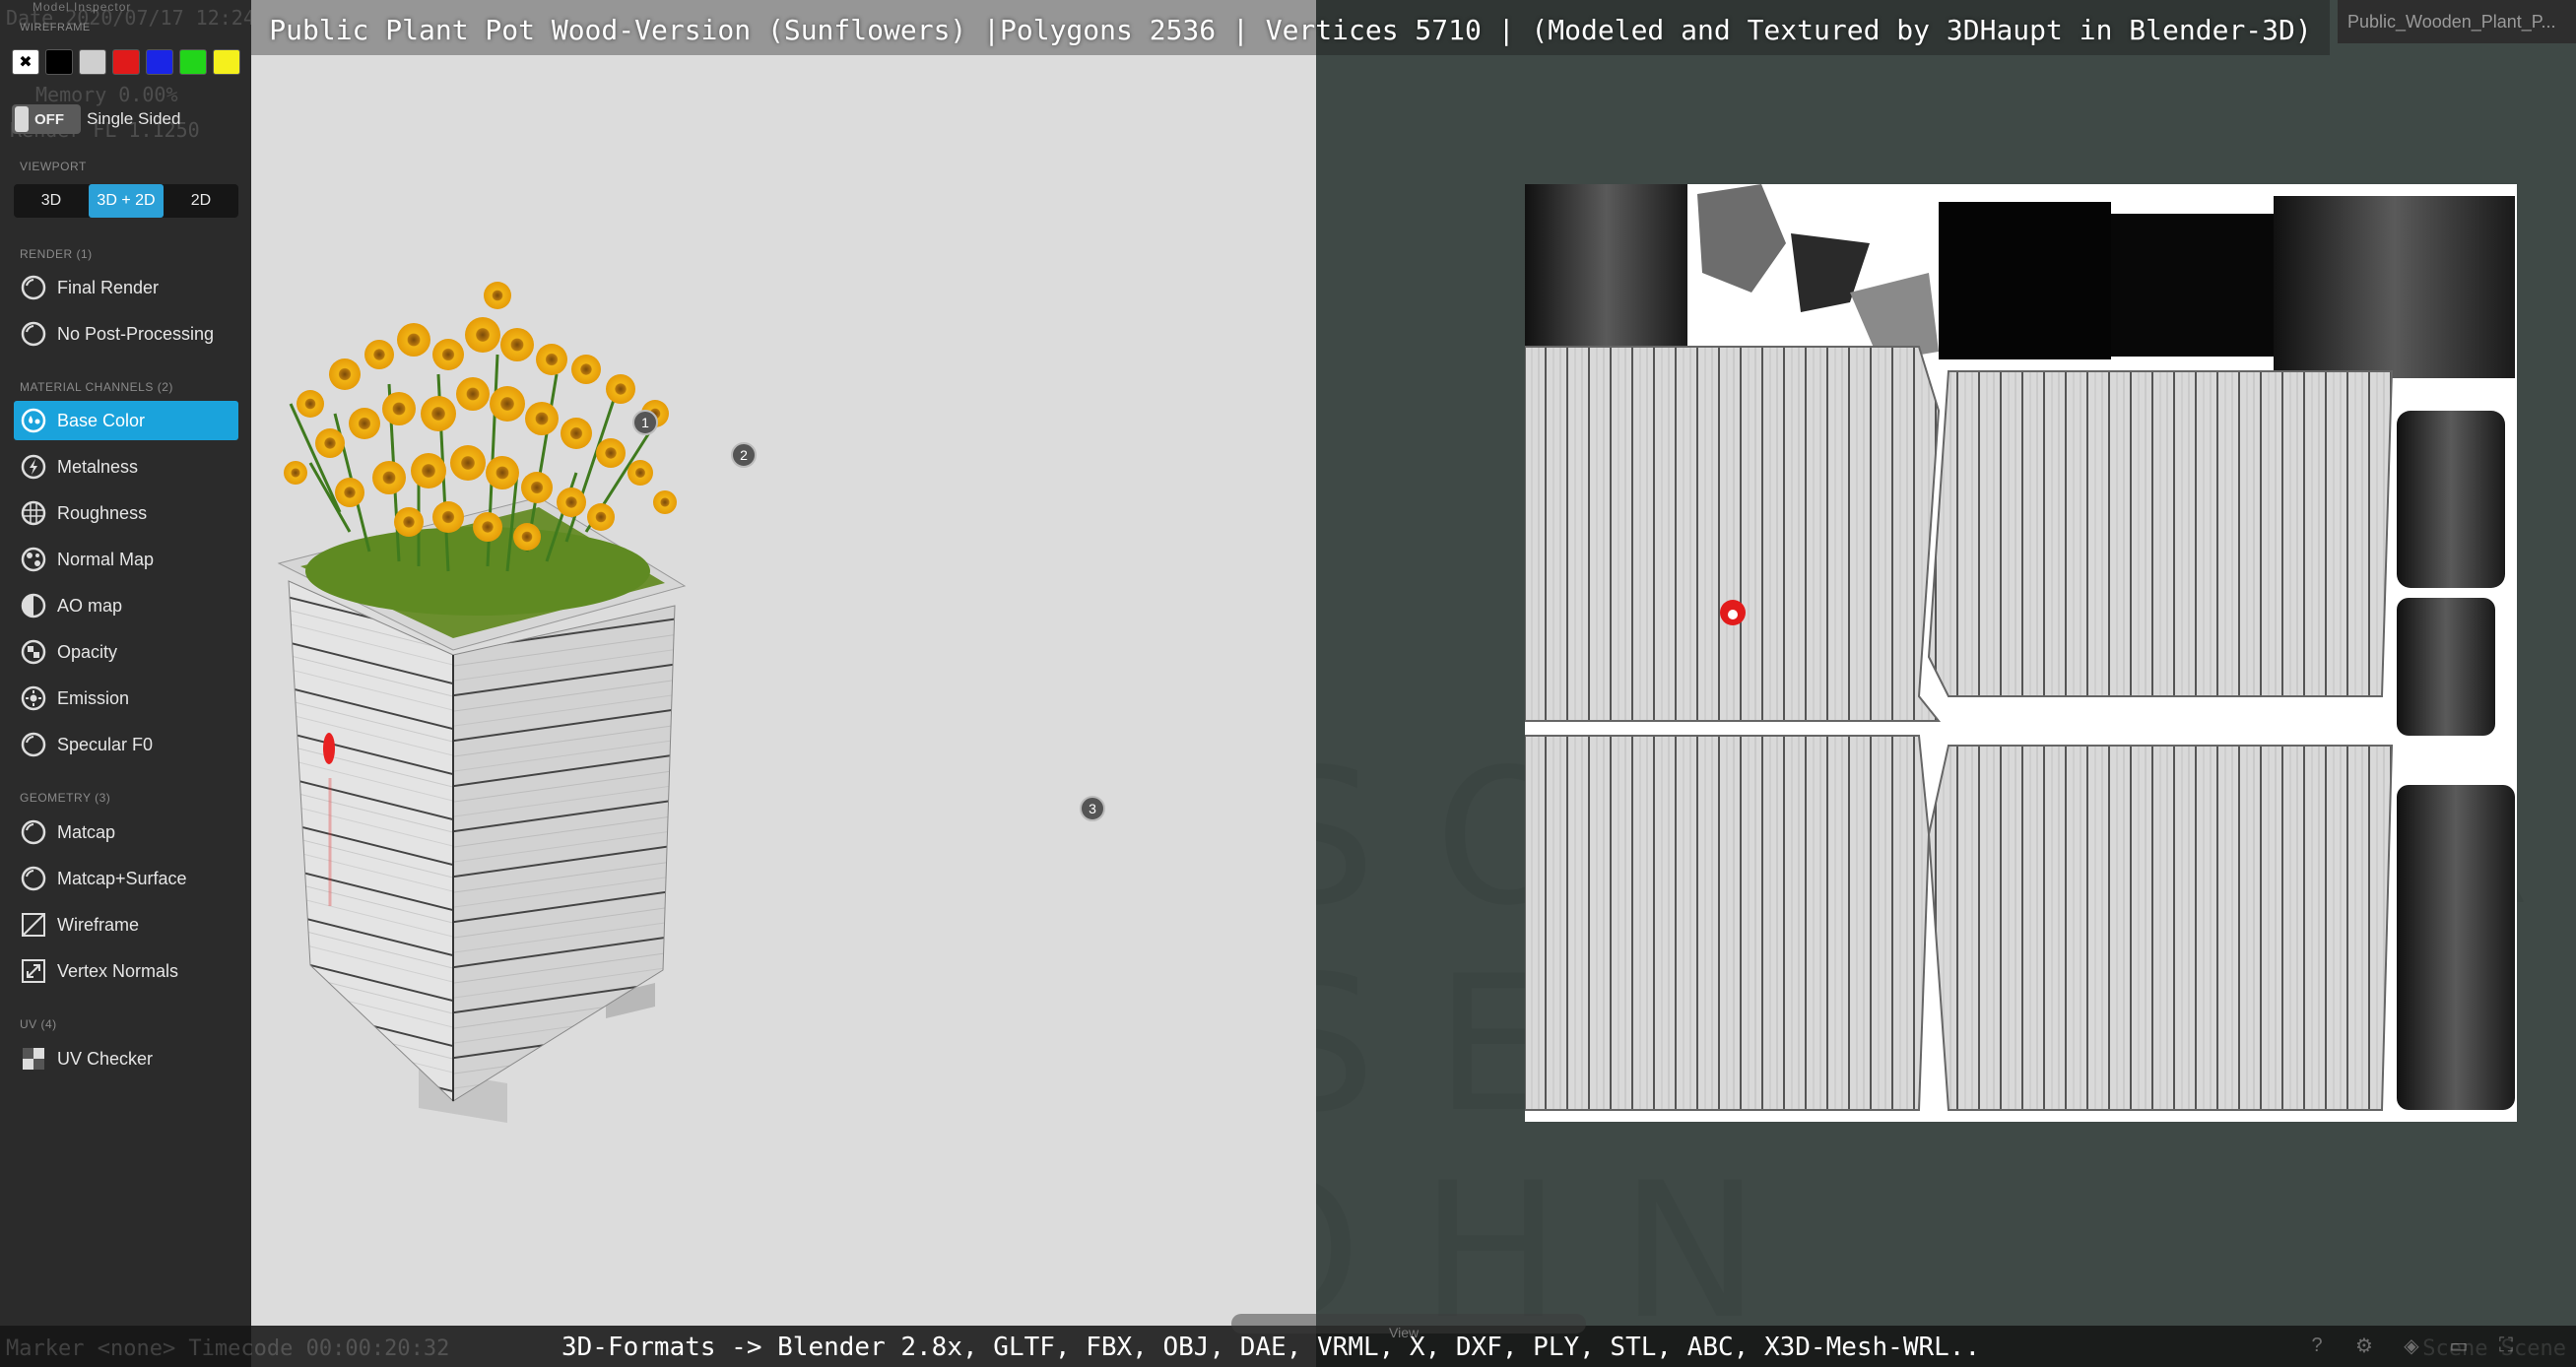 This screenshot has width=2576, height=1367. I want to click on cube-sphere-icon, so click(34, 560).